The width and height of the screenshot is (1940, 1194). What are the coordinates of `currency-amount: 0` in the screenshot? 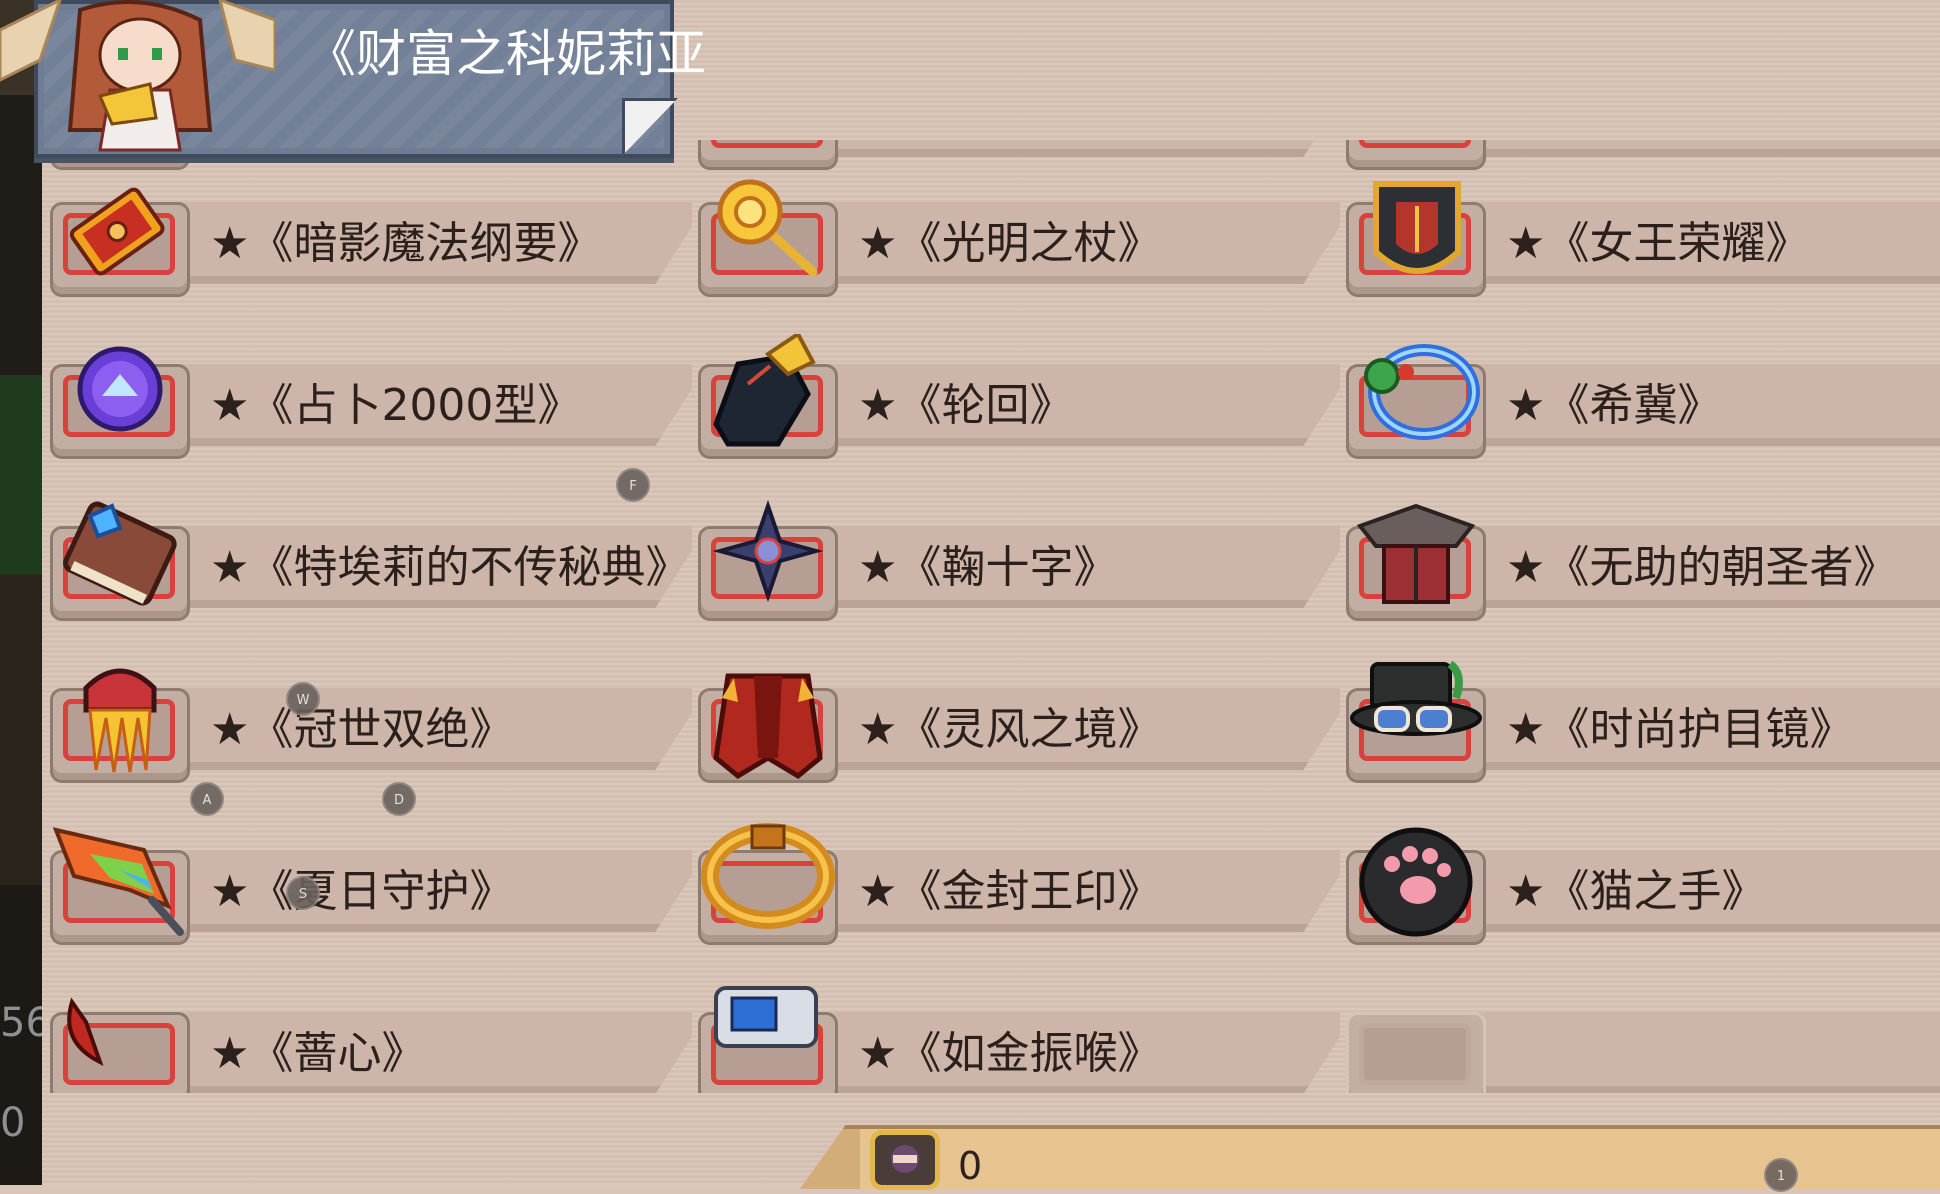 It's located at (970, 1166).